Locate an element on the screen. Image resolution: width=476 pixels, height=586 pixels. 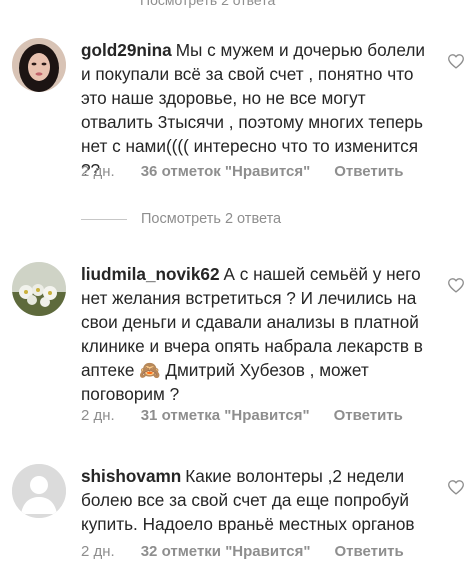
view-replies-link-top: Посмотреть 2 ответа is located at coordinates (207, 4).